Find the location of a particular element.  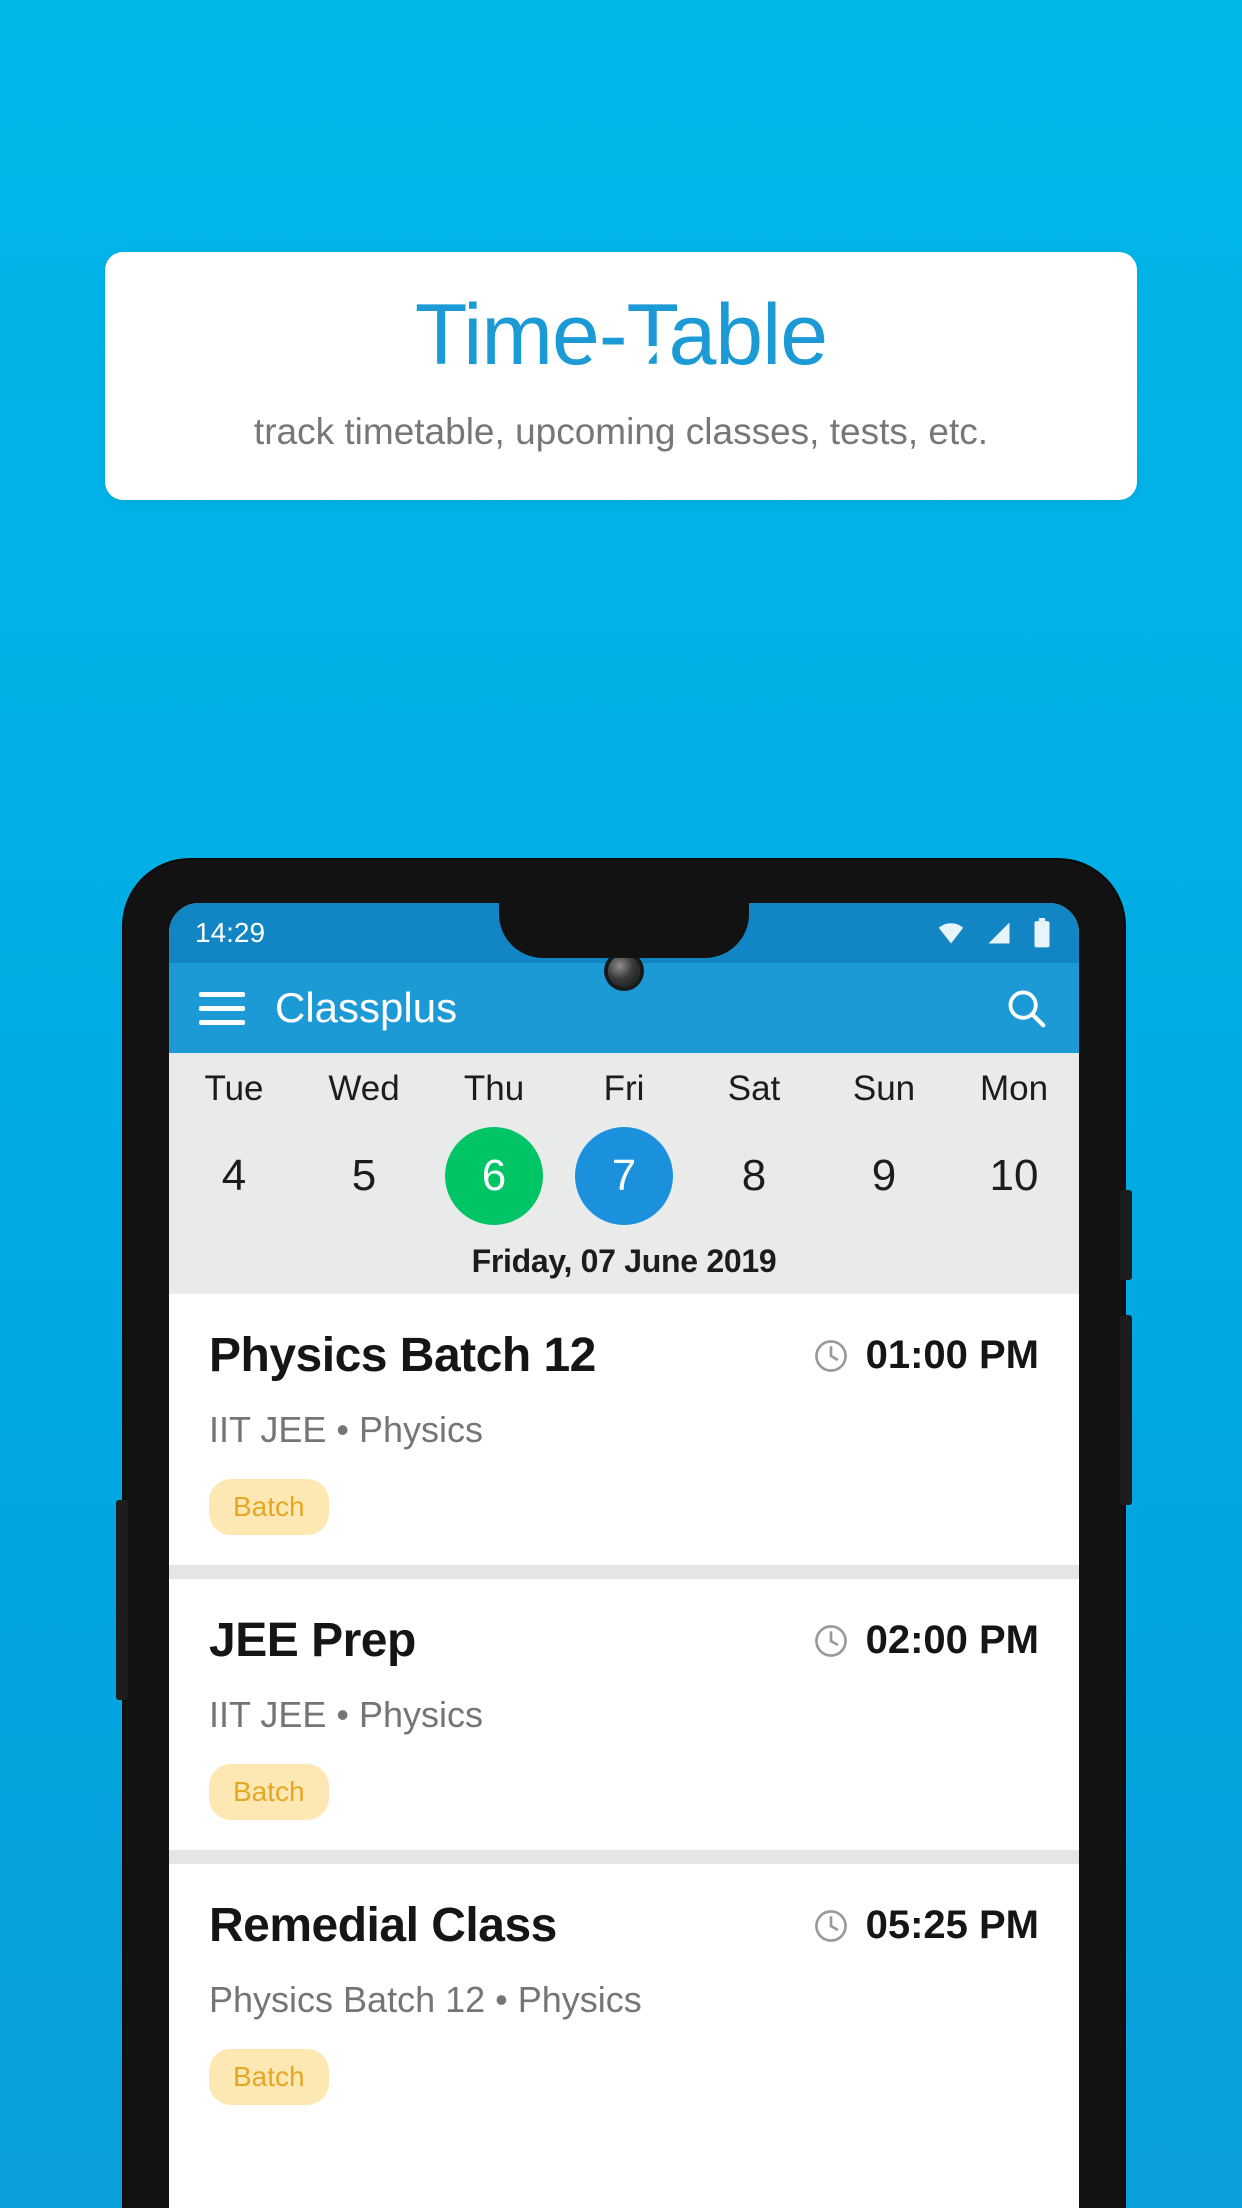

date-number: 5 is located at coordinates (364, 1175).